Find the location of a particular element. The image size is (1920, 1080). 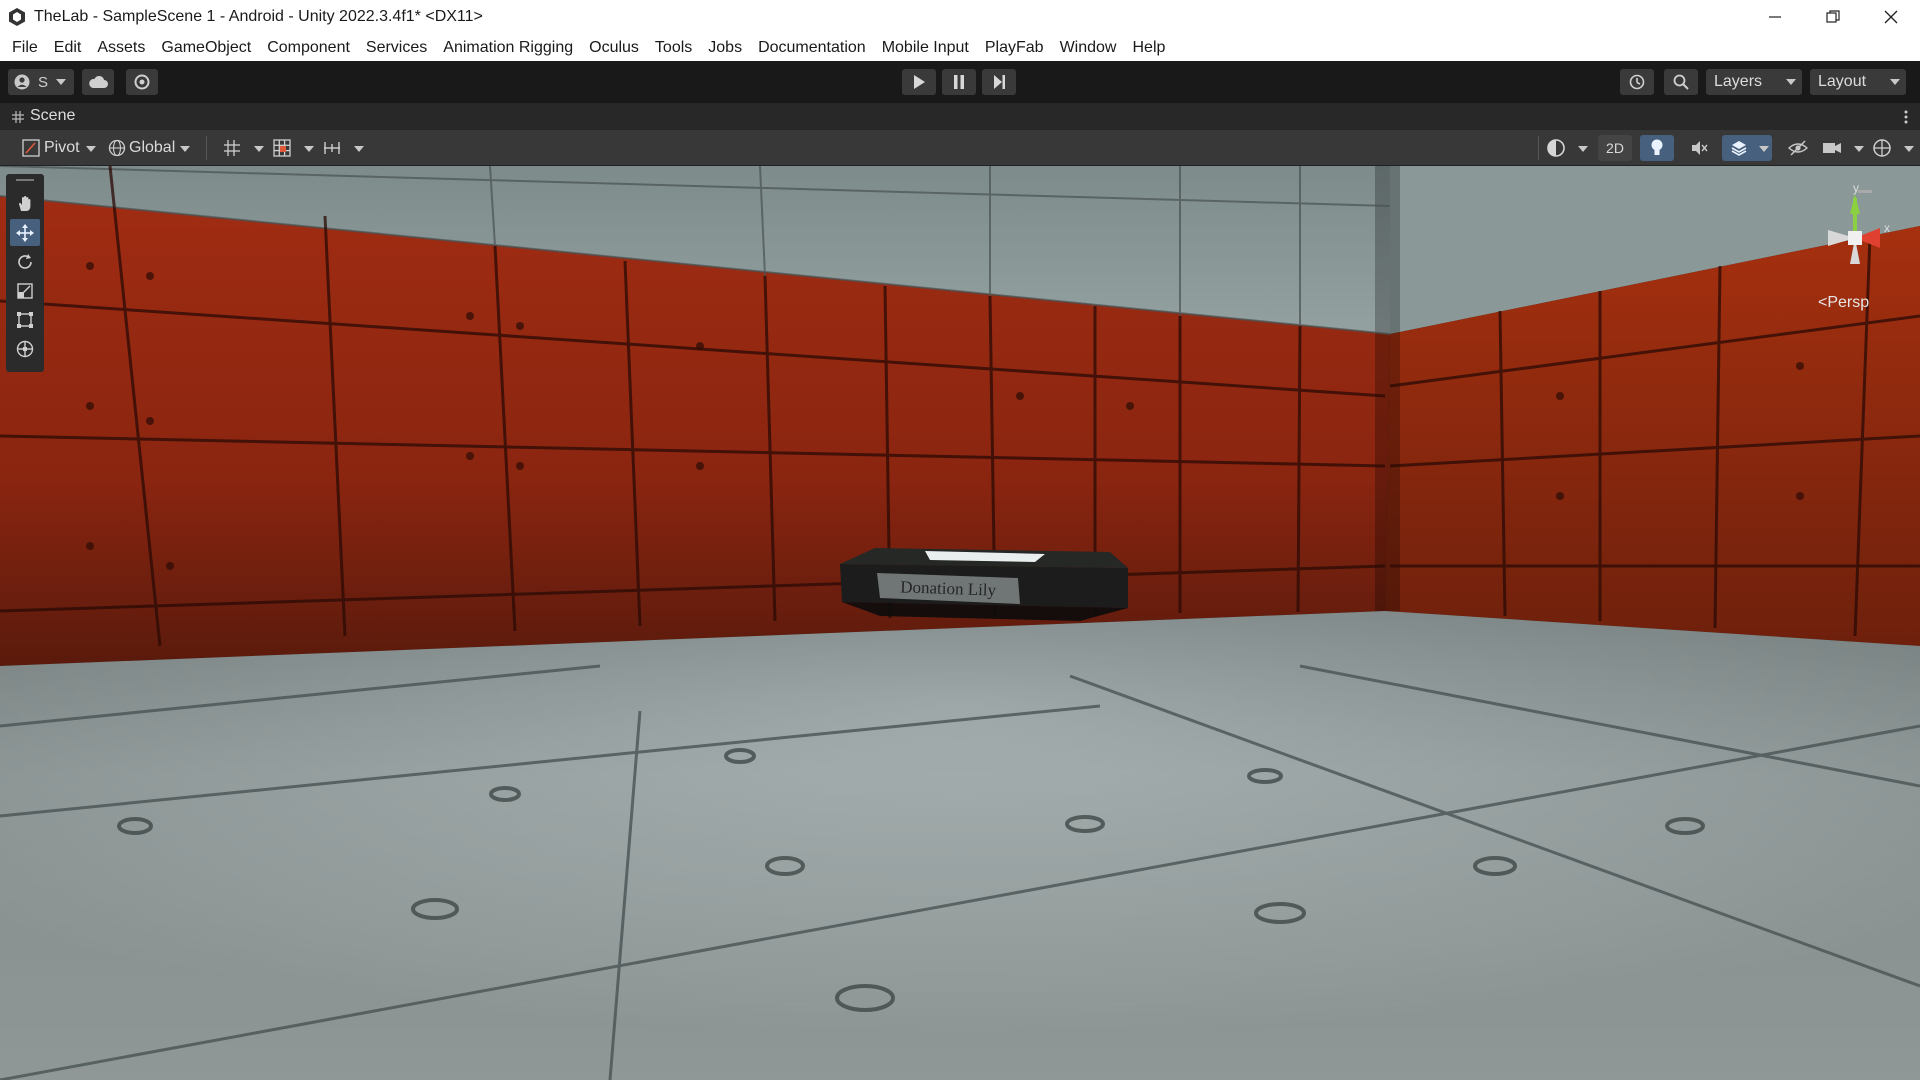

gizmo-globe-icon is located at coordinates (1882, 148).